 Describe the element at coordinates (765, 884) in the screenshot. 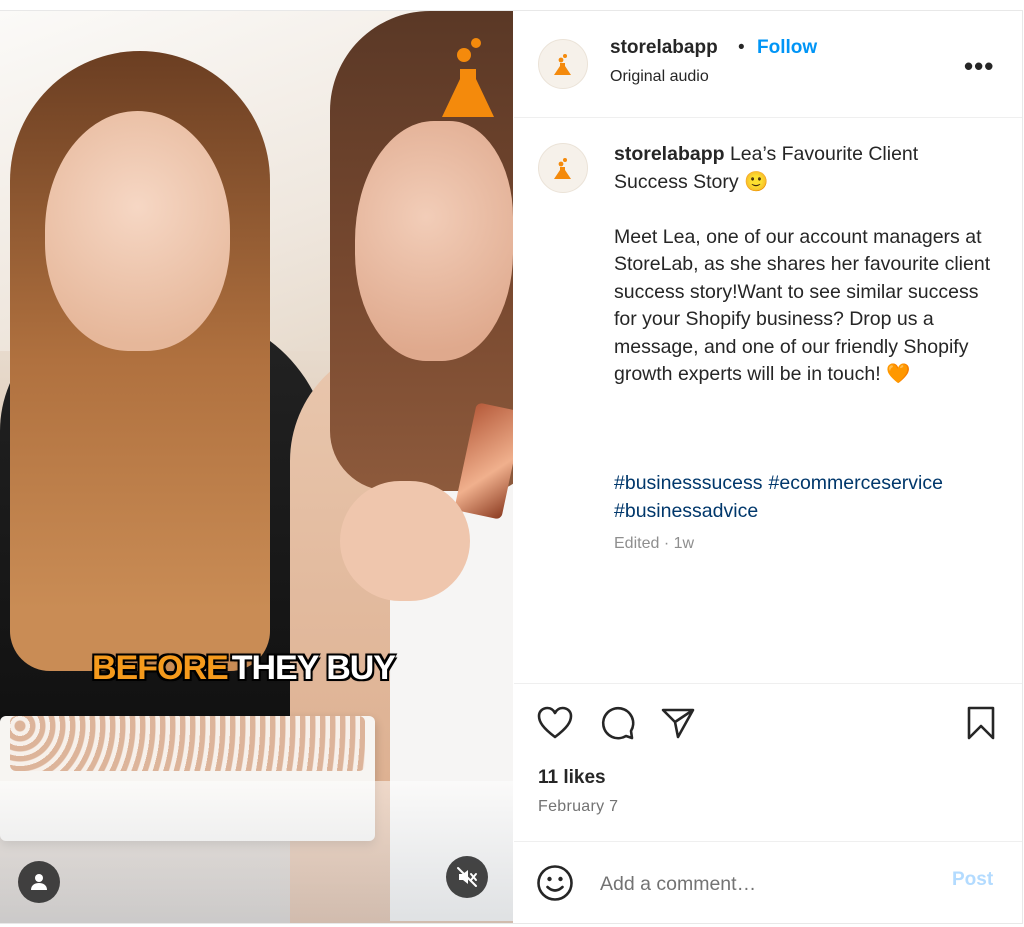

I see `comment-input` at that location.